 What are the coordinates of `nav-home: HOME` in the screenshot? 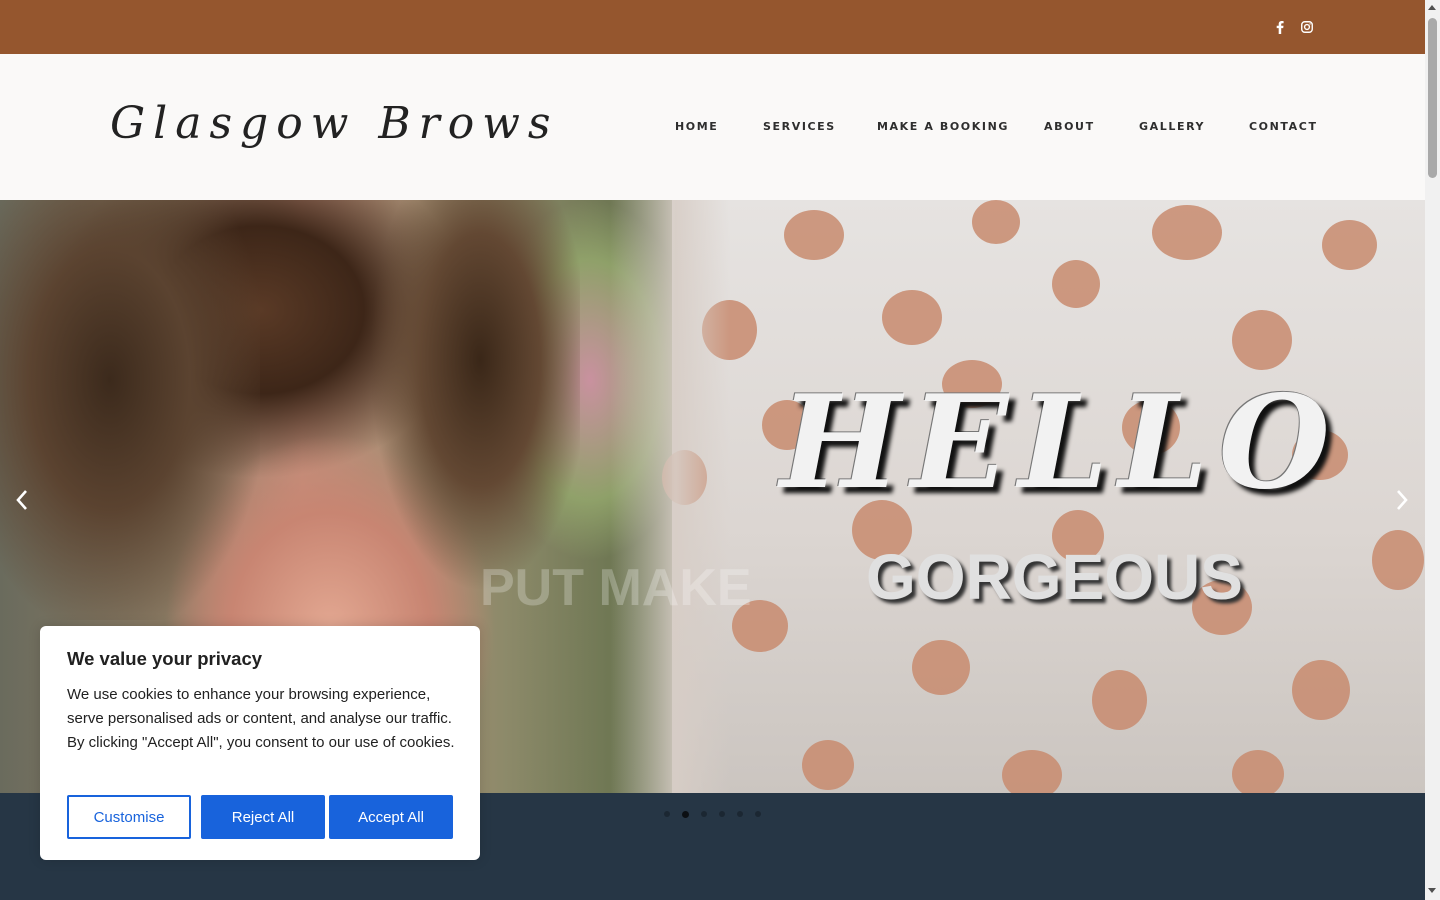 It's located at (696, 127).